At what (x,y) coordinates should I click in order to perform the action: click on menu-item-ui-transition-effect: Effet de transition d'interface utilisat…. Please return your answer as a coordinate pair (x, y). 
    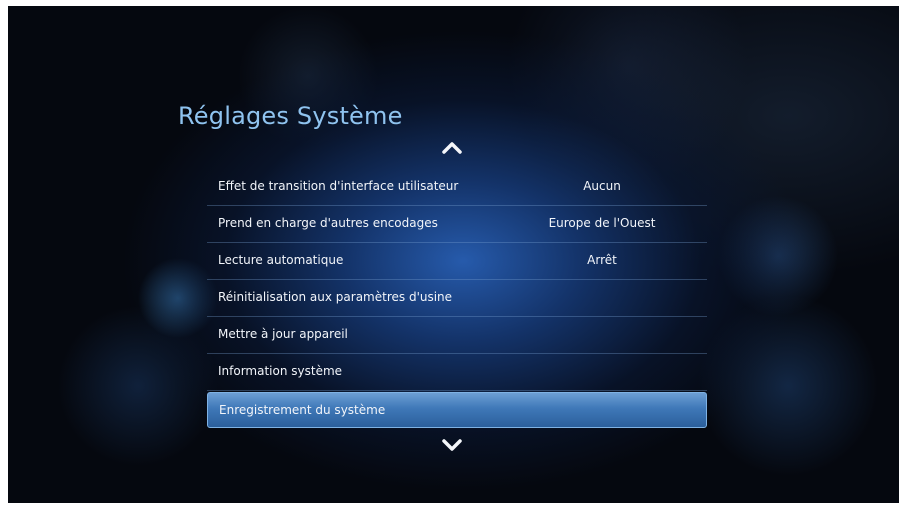
    Looking at the image, I should click on (457, 187).